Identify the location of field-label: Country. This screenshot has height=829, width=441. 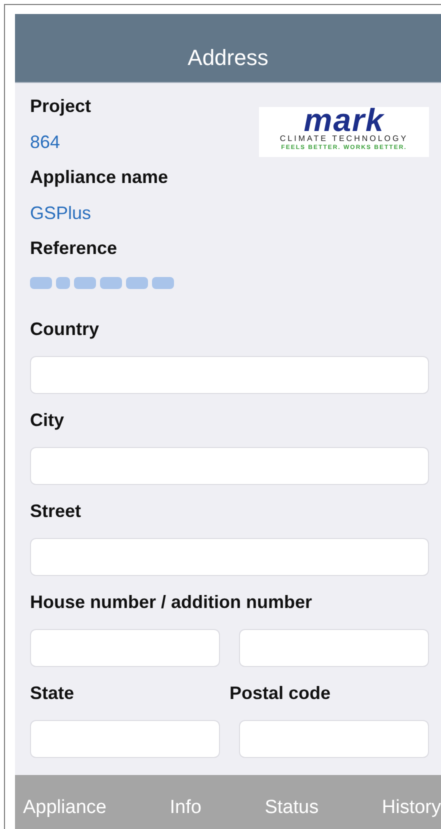
(65, 329).